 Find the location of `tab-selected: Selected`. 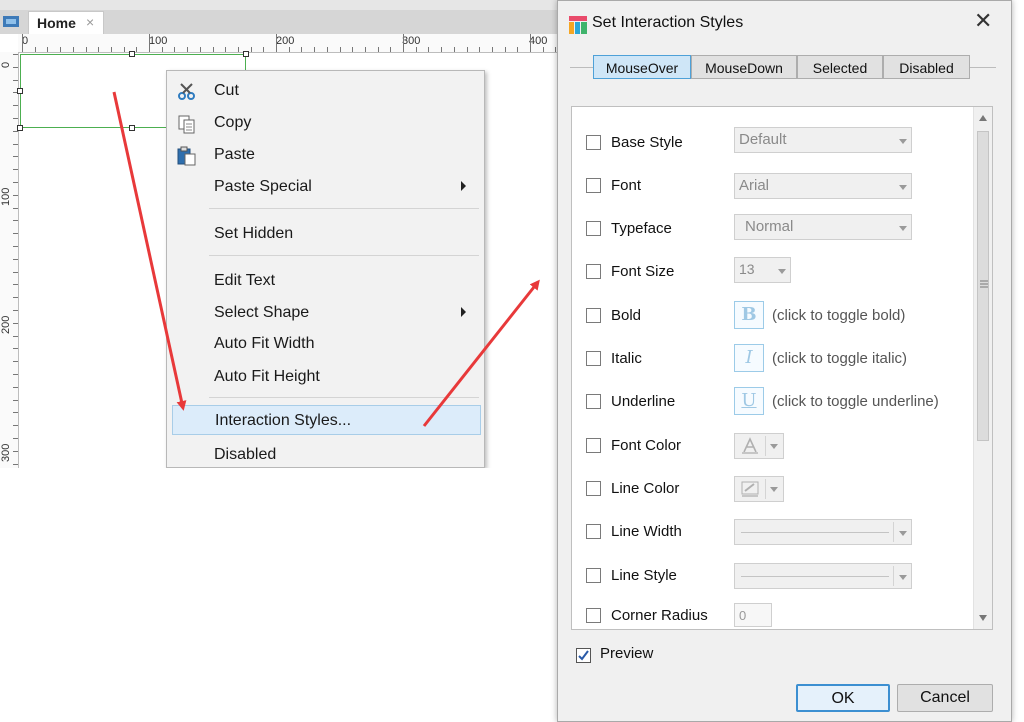

tab-selected: Selected is located at coordinates (840, 67).